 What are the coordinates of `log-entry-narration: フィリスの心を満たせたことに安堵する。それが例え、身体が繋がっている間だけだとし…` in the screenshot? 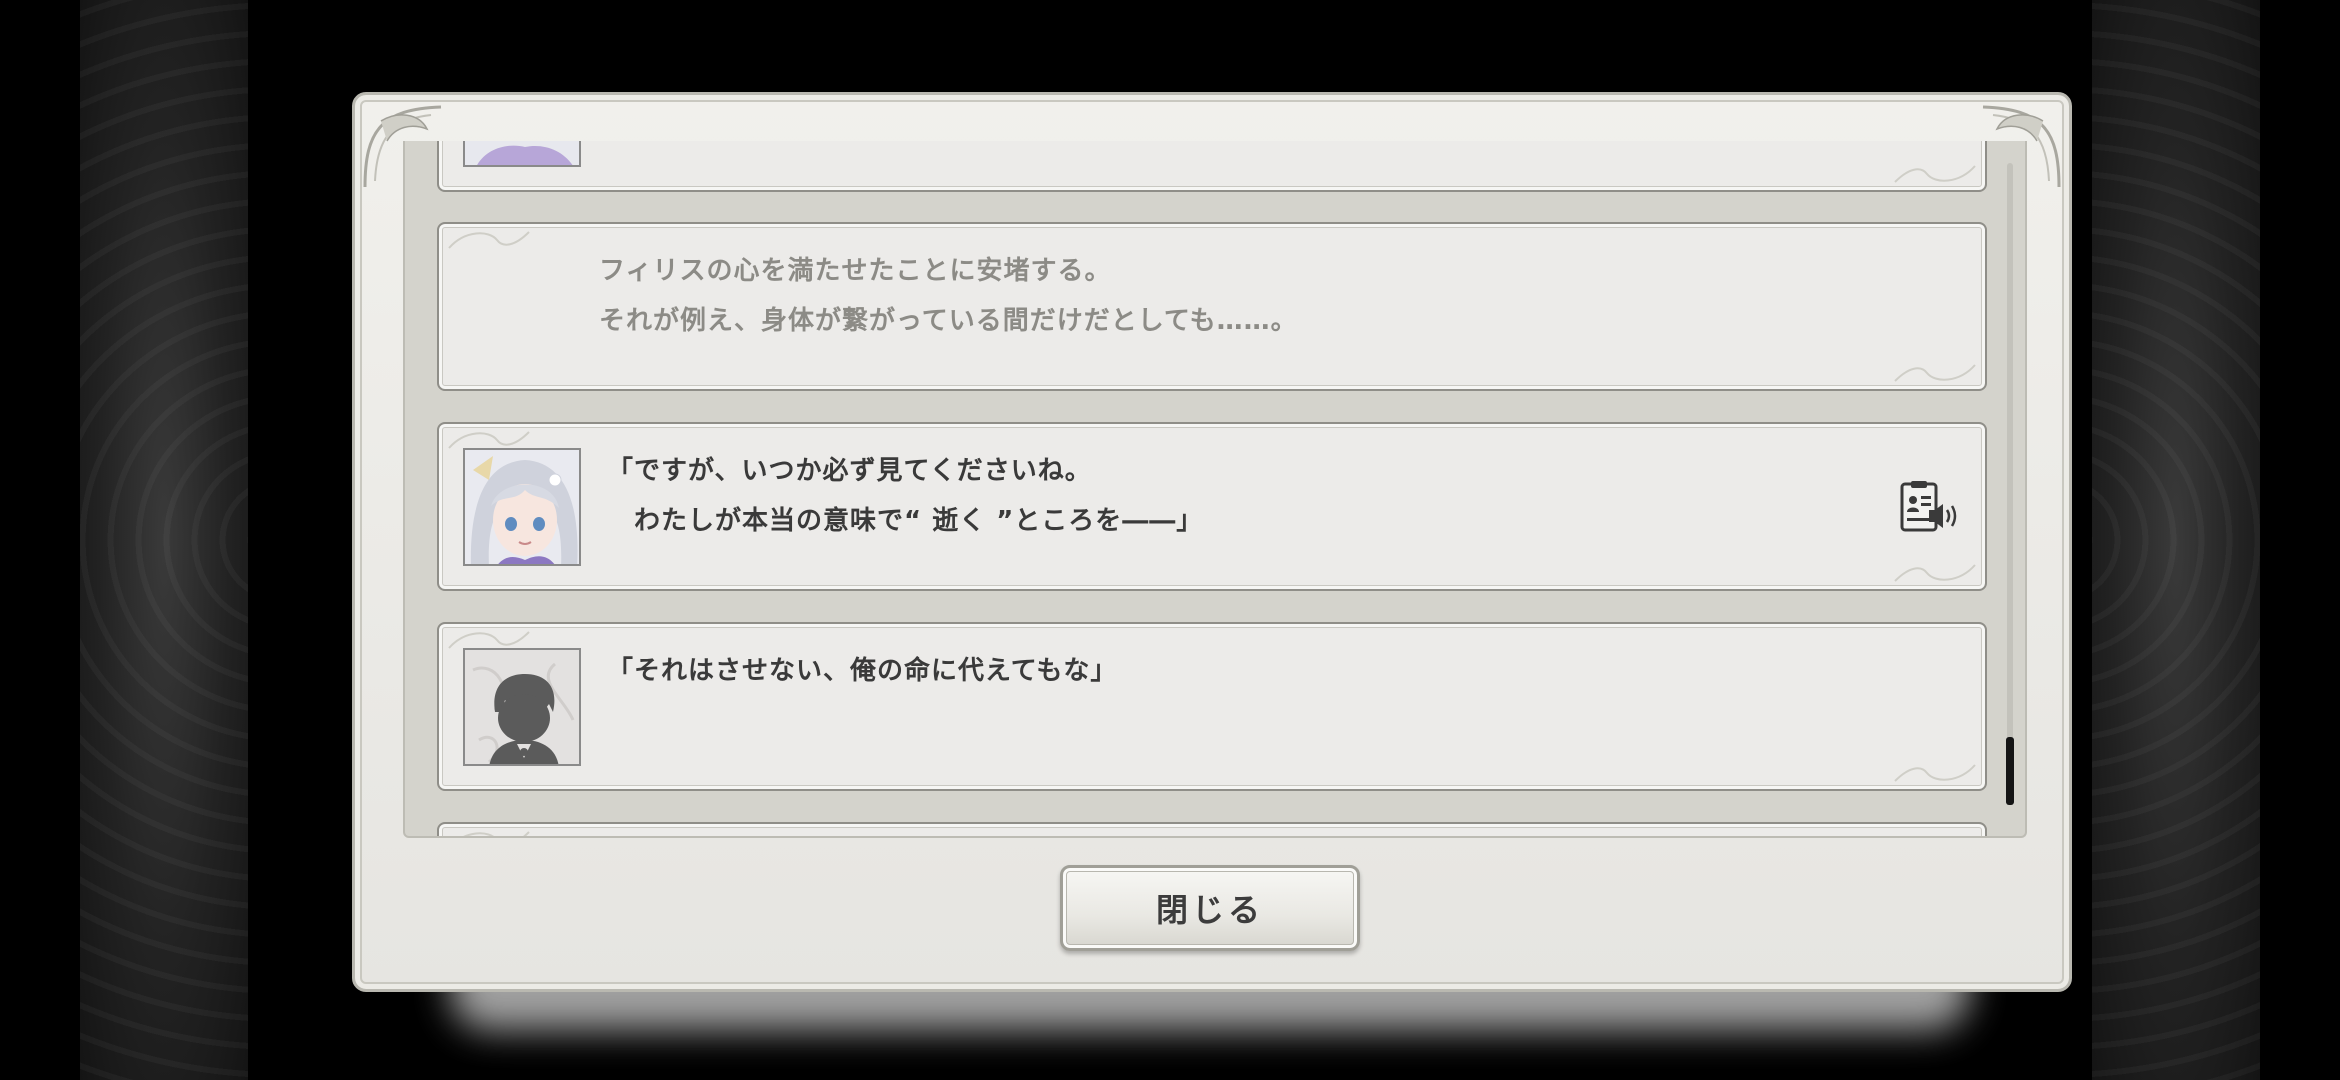 It's located at (1212, 306).